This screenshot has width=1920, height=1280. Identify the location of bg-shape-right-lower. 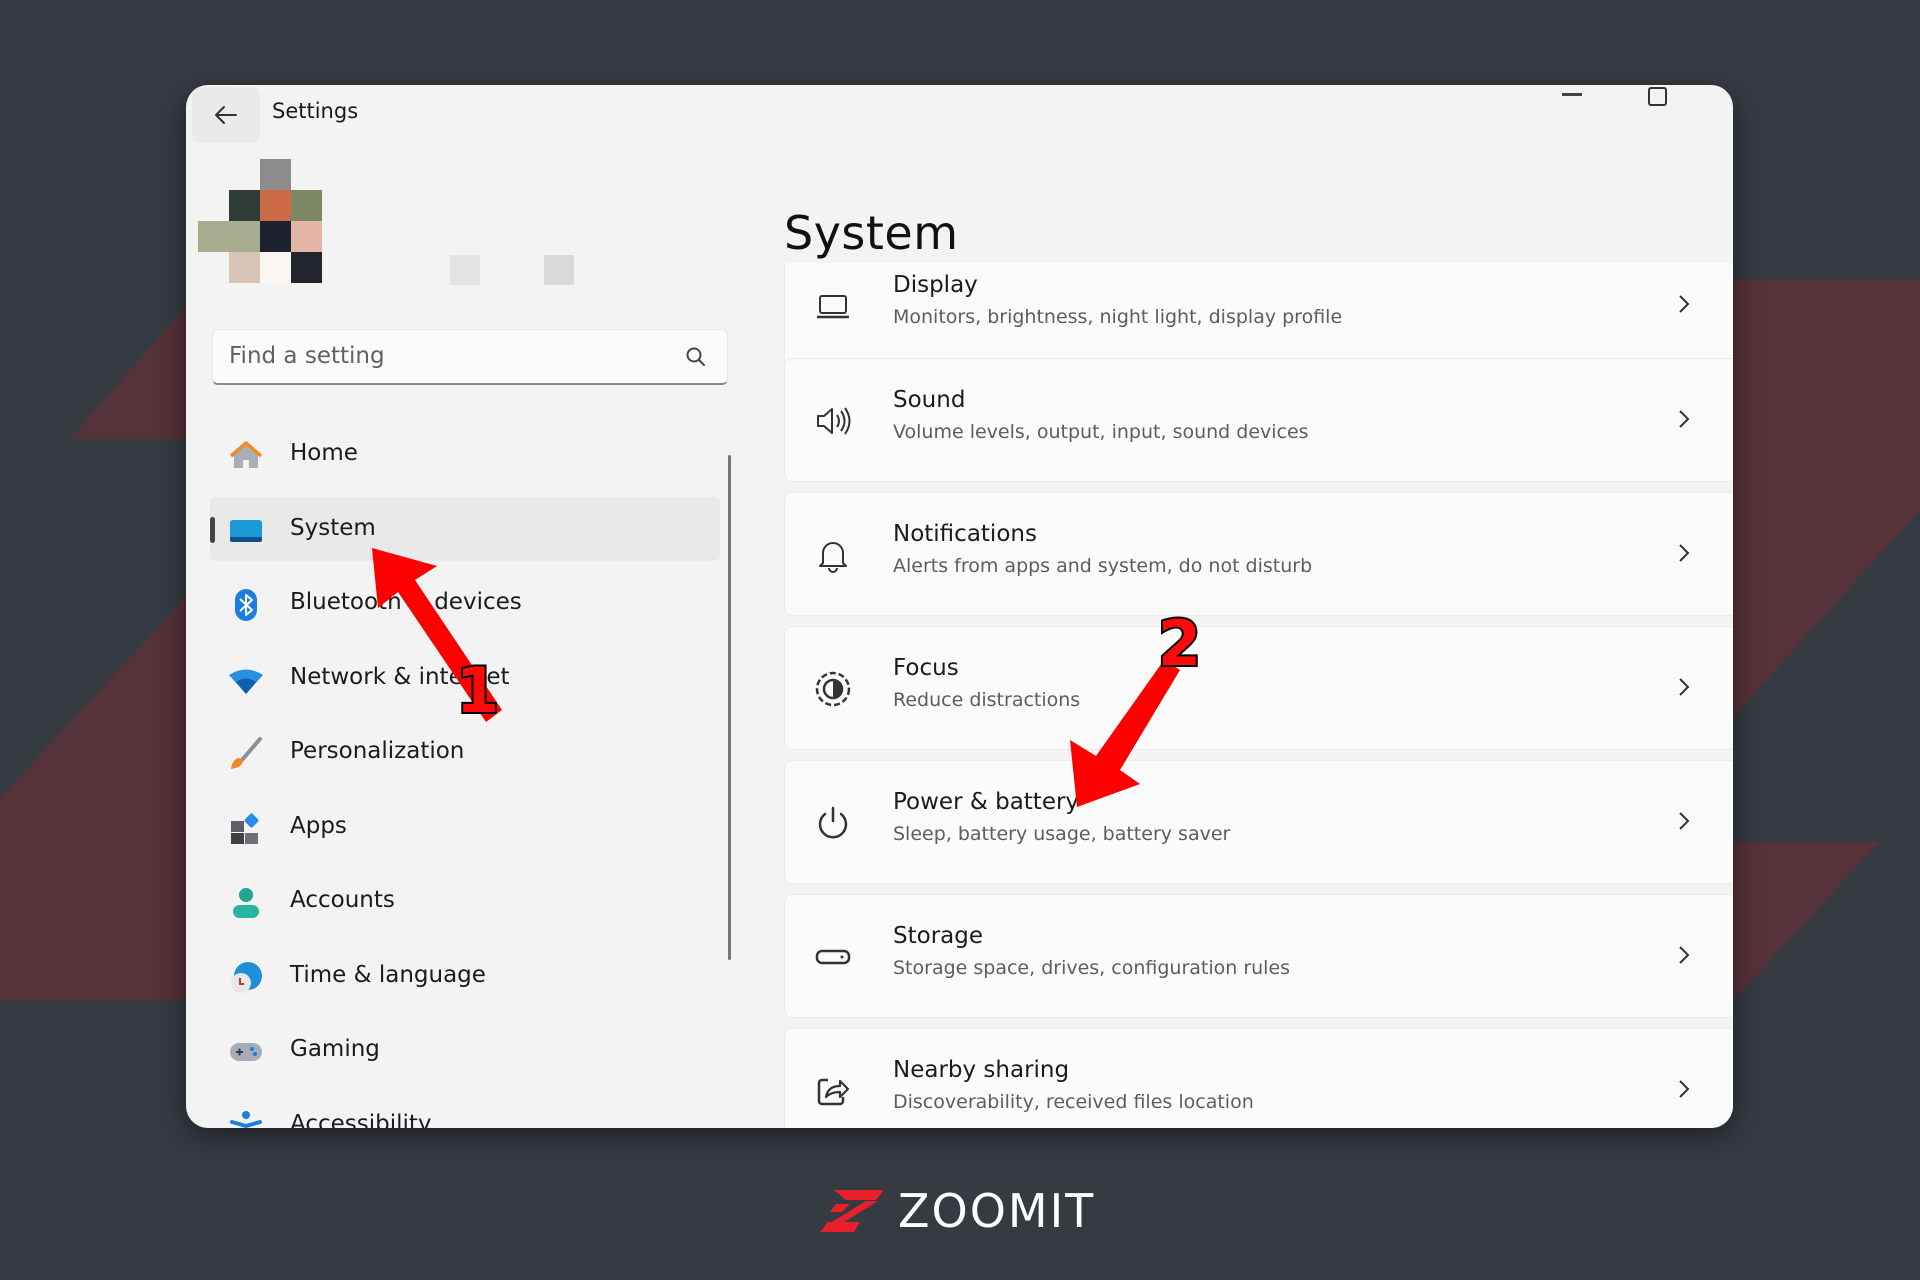
(1806, 921).